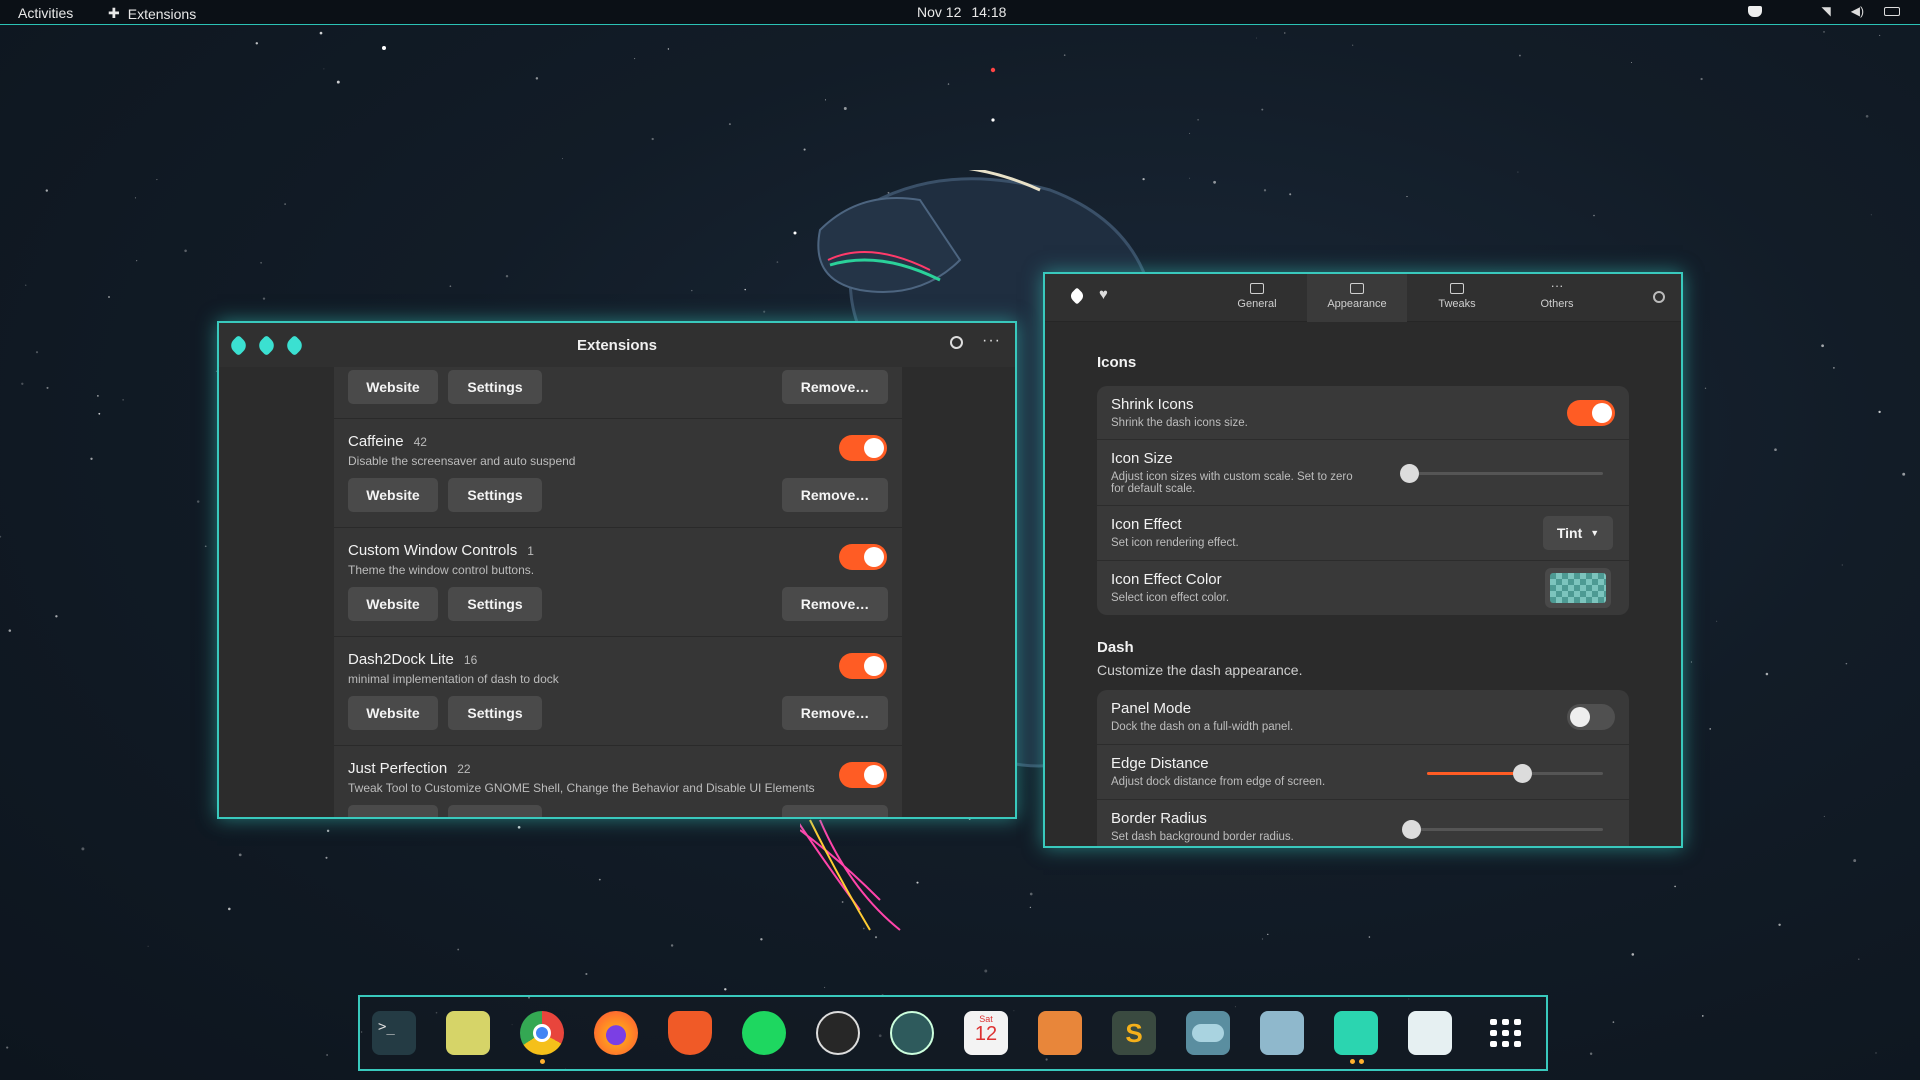 The height and width of the screenshot is (1080, 1920). What do you see at coordinates (1175, 543) in the screenshot?
I see `row-subtitle: Set icon rendering effect.` at bounding box center [1175, 543].